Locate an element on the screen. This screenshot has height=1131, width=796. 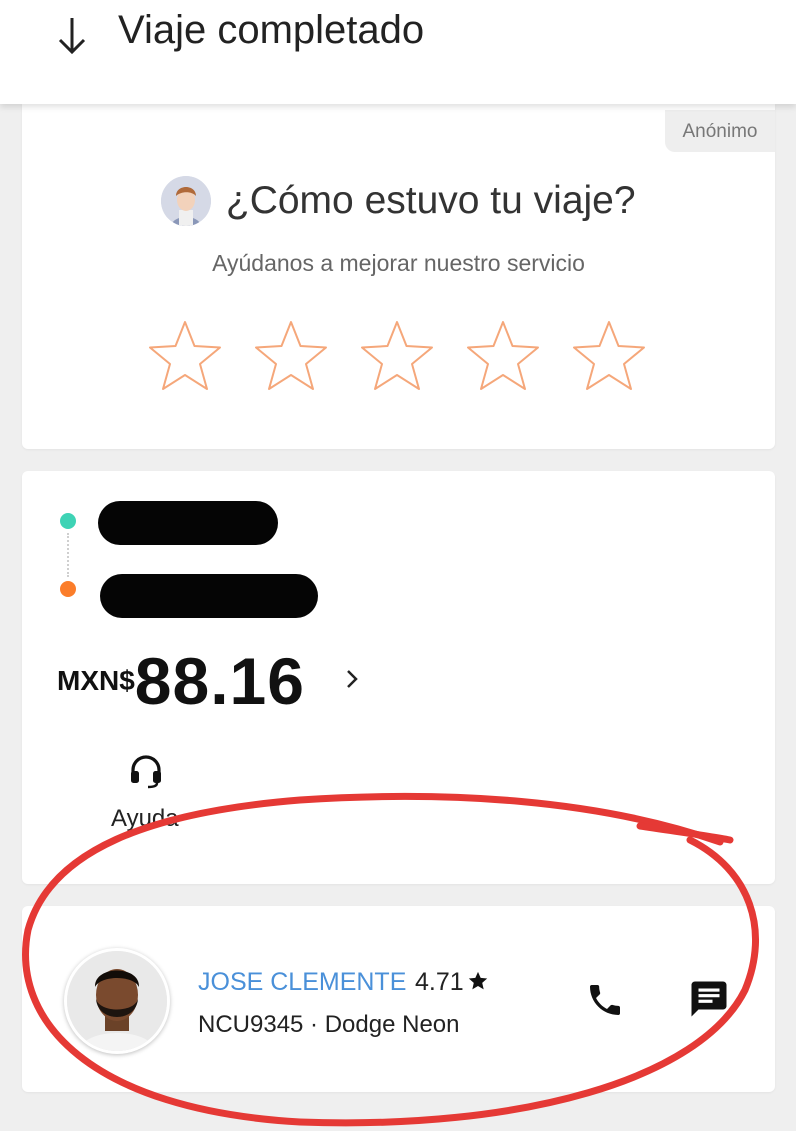
help-label: Ayuda is located at coordinates (145, 819).